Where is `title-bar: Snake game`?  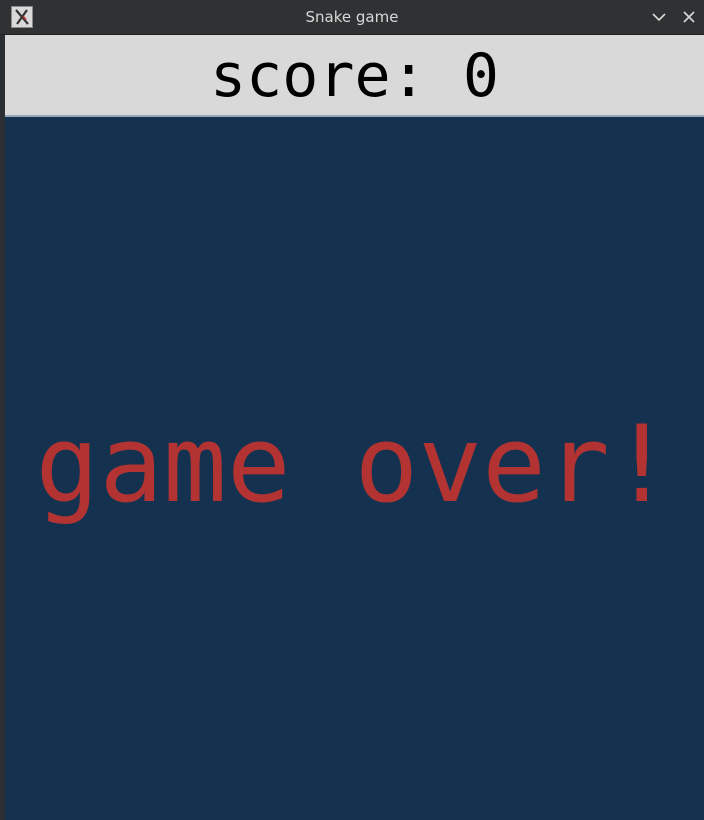 title-bar: Snake game is located at coordinates (352, 17).